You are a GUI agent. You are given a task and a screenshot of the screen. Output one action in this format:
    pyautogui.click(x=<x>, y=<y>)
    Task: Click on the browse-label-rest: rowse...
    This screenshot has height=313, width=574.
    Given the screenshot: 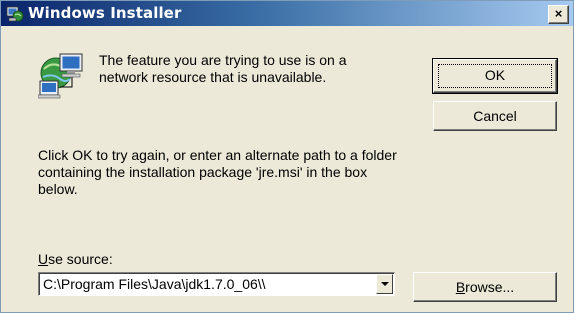 What is the action you would take?
    pyautogui.click(x=490, y=287)
    